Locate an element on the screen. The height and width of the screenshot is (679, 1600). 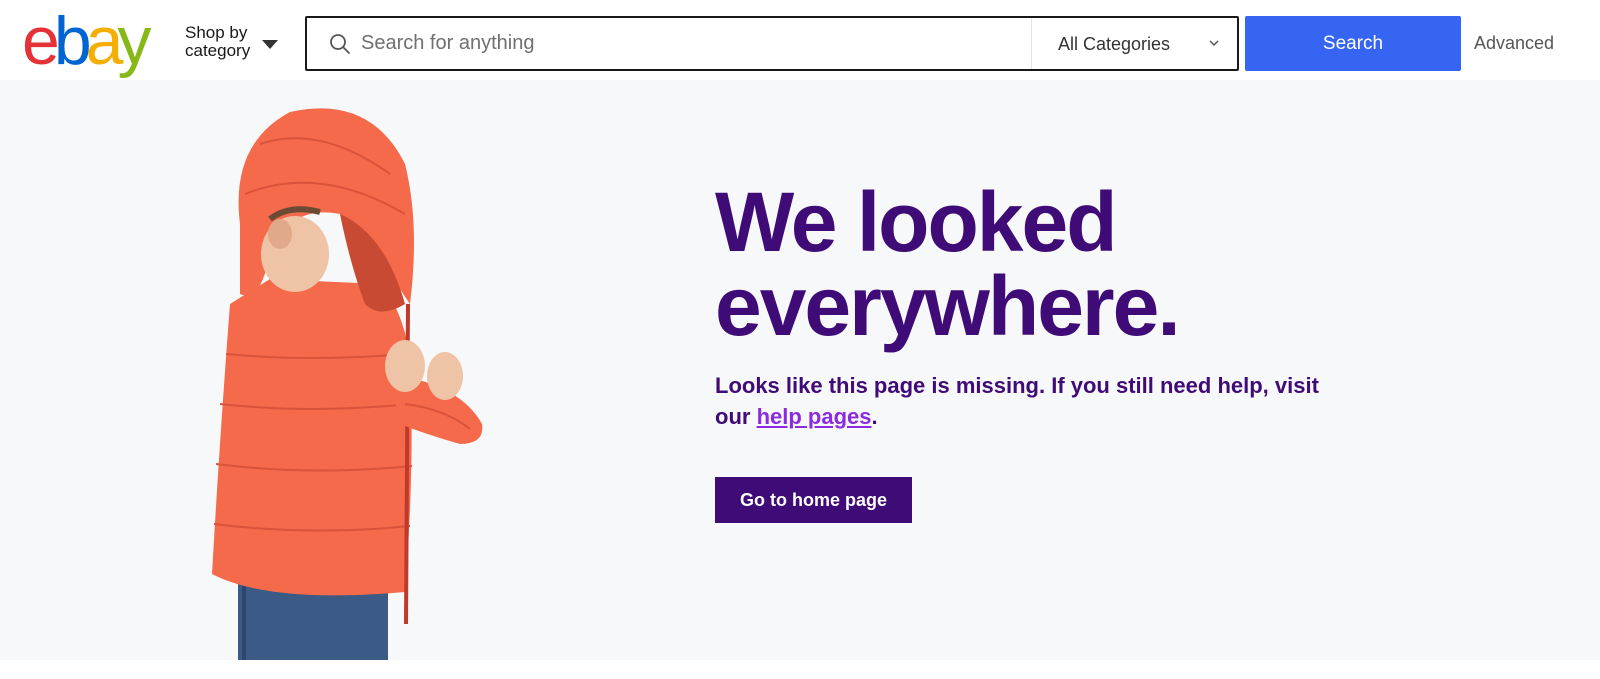
shop-by-category-label: Shop by category is located at coordinates (217, 42).